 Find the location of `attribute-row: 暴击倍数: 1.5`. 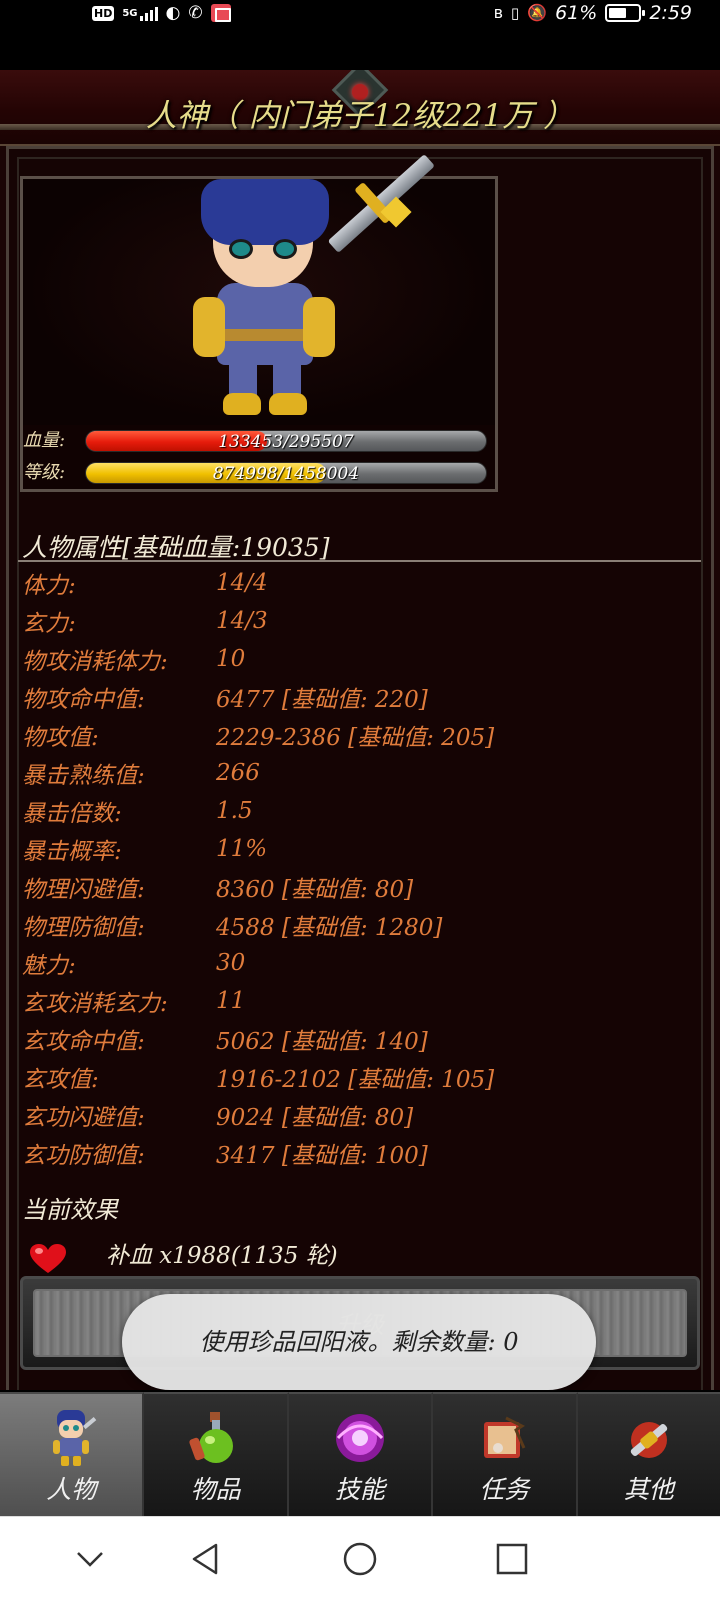

attribute-row: 暴击倍数: 1.5 is located at coordinates (362, 811).